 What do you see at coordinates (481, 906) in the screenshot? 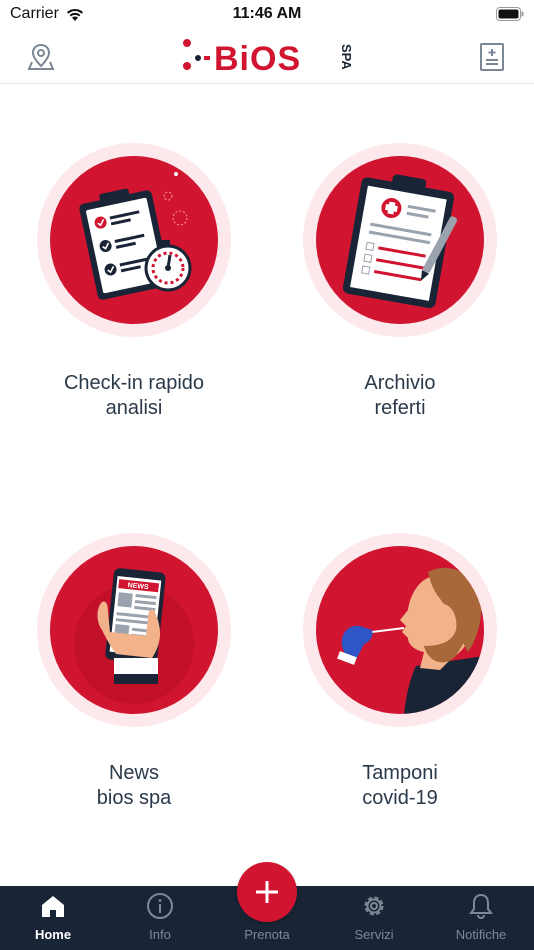
I see `bell-icon` at bounding box center [481, 906].